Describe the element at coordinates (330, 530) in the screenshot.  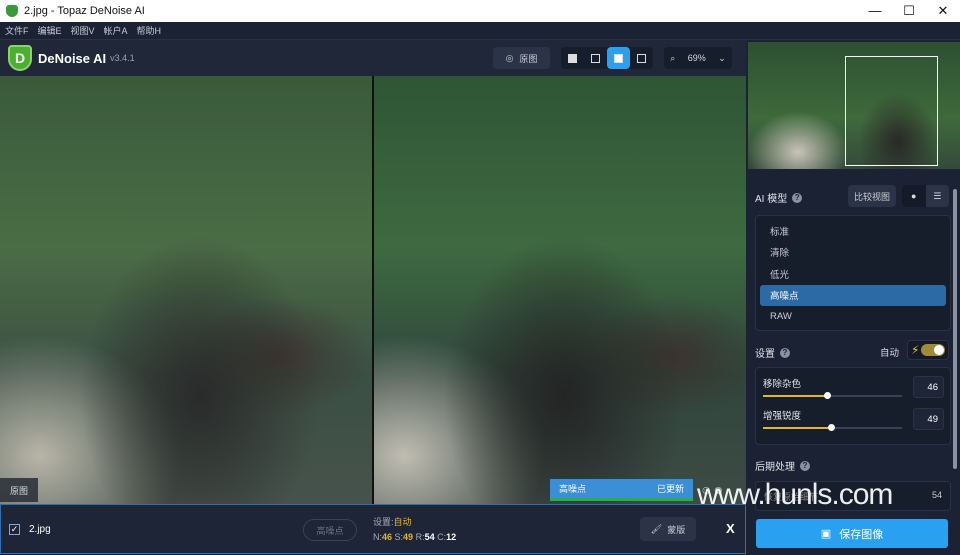
I see `model-pill: 高噪点` at that location.